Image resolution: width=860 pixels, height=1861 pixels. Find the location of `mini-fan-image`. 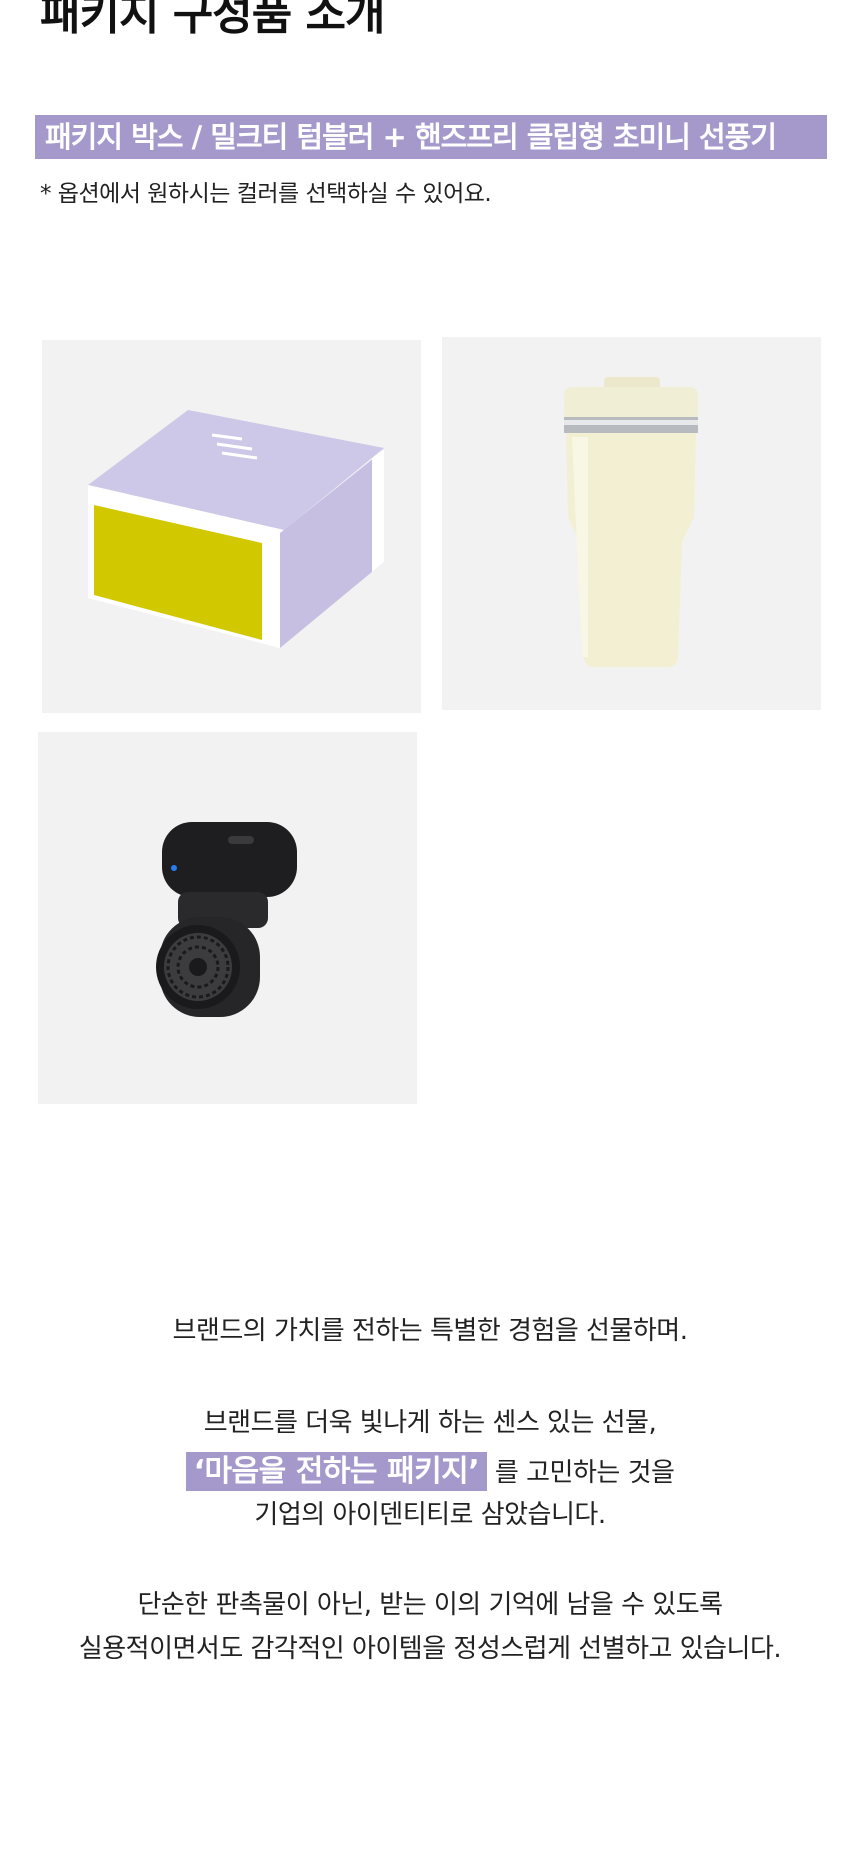

mini-fan-image is located at coordinates (227, 918).